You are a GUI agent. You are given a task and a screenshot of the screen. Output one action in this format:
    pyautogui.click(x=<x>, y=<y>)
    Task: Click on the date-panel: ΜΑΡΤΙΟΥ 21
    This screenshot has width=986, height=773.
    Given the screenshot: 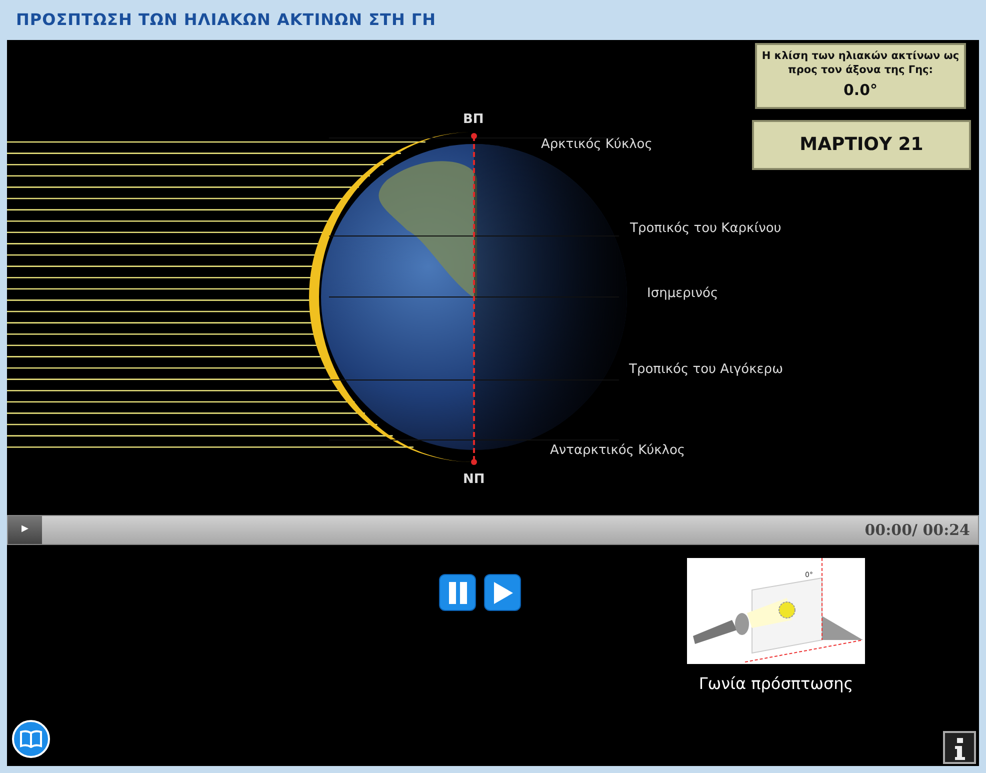 What is the action you would take?
    pyautogui.click(x=861, y=145)
    